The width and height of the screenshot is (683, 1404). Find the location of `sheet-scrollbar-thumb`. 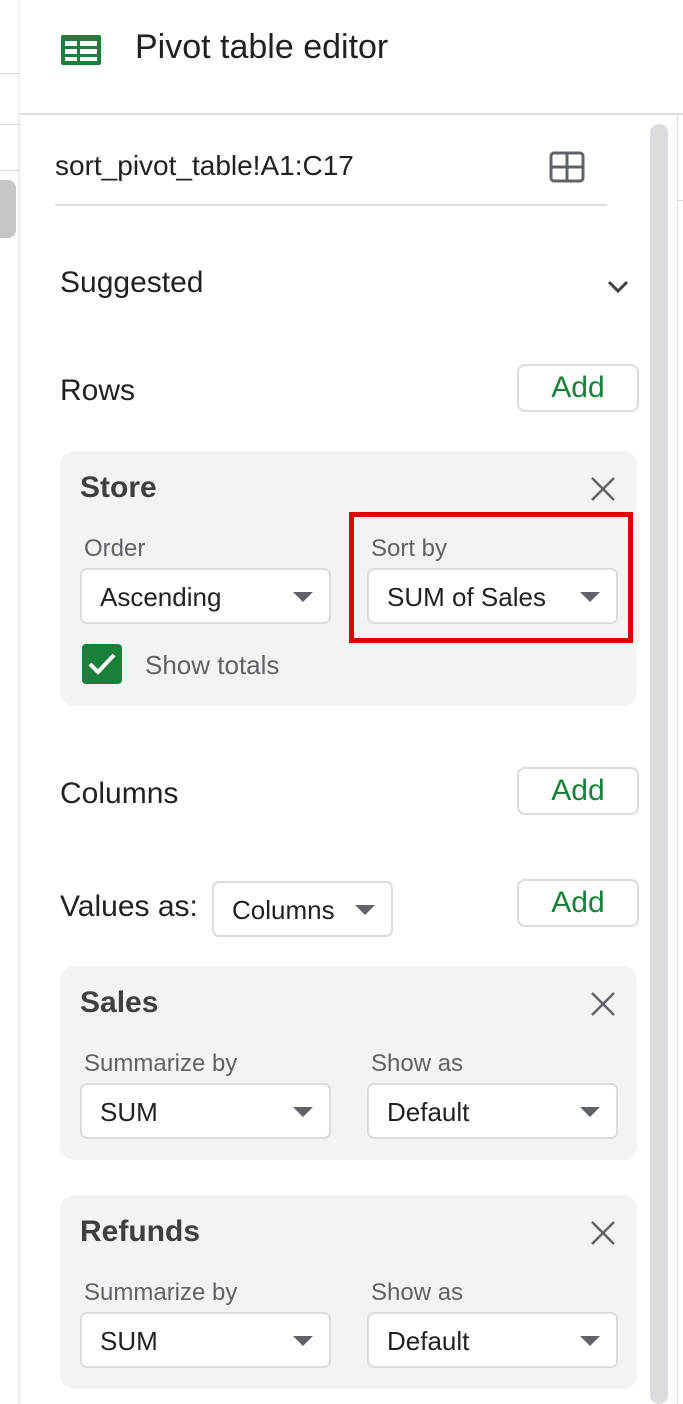

sheet-scrollbar-thumb is located at coordinates (8, 209).